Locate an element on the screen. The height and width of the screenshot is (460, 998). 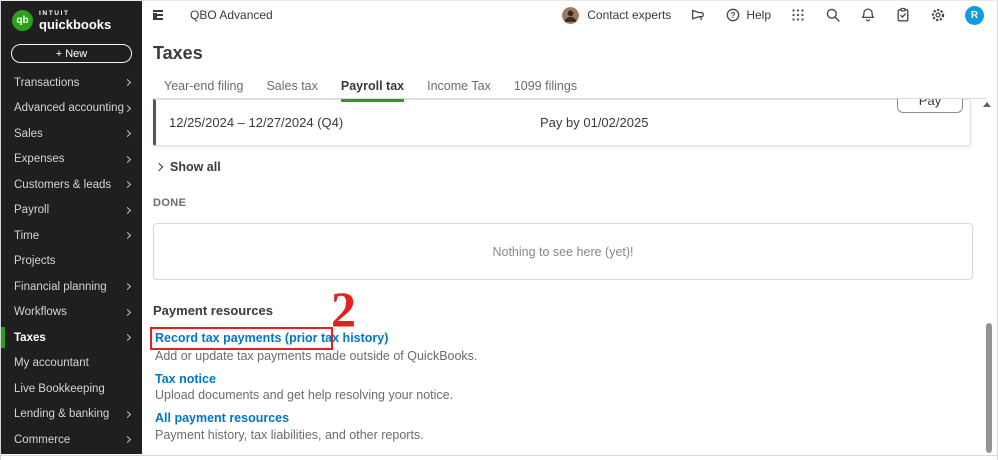
all-payment-resources-link: All payment resources is located at coordinates (222, 418).